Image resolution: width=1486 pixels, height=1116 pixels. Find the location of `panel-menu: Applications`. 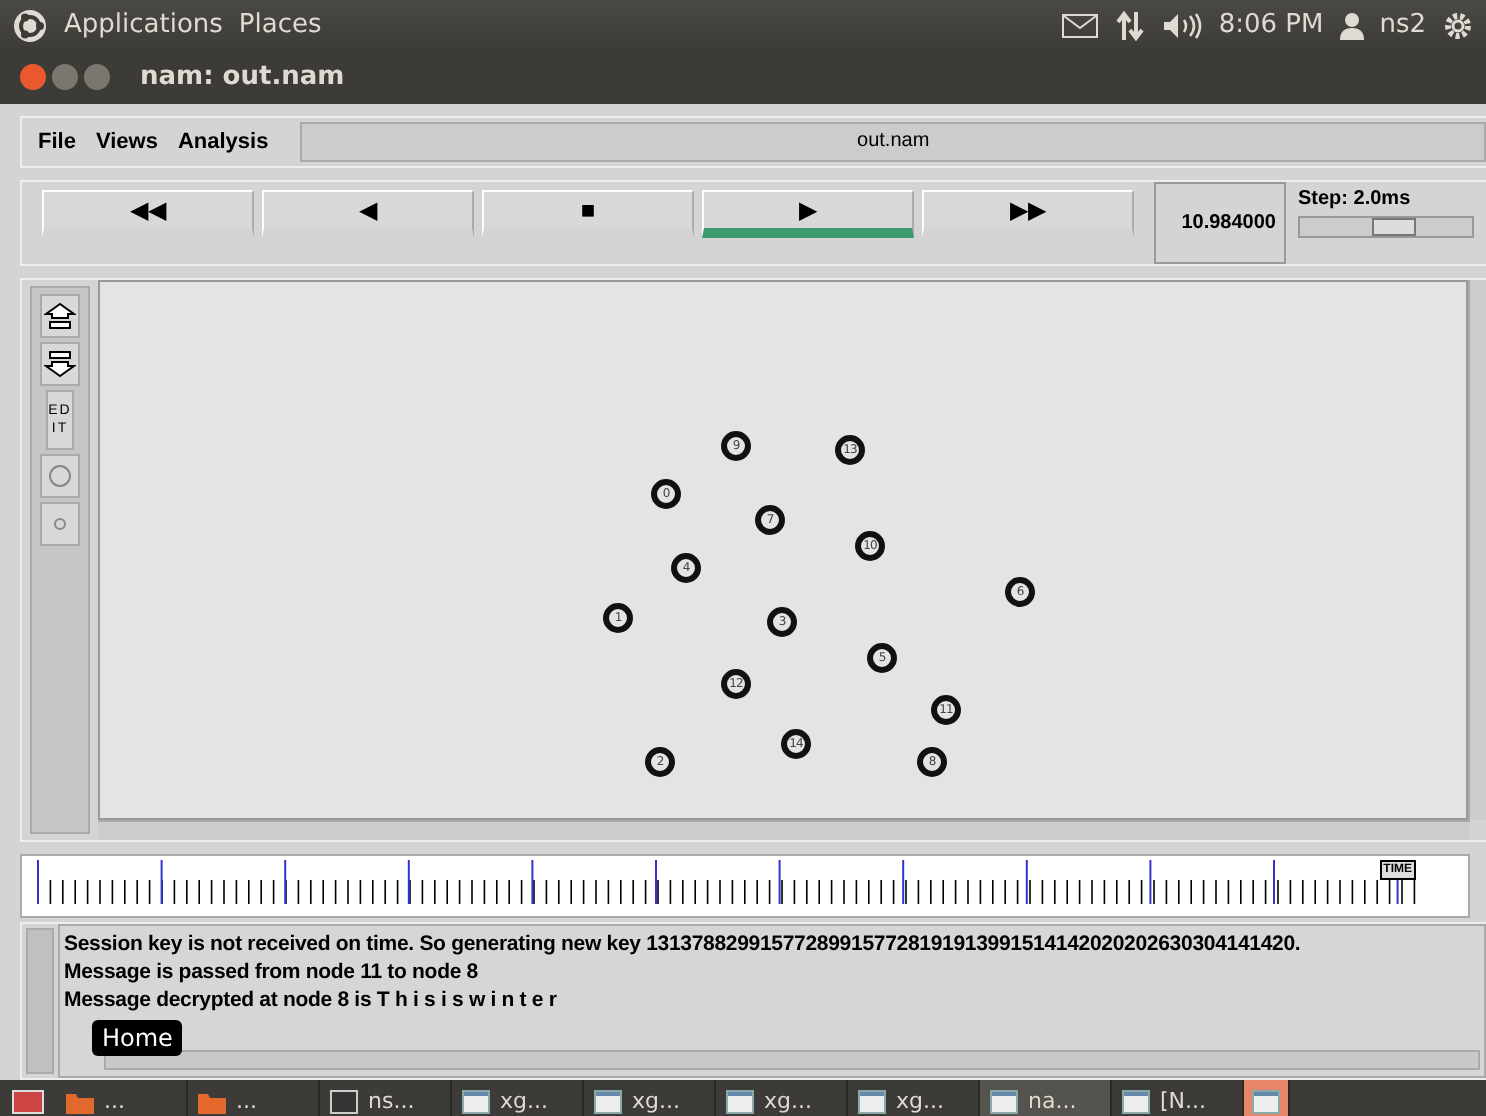

panel-menu: Applications is located at coordinates (143, 25).